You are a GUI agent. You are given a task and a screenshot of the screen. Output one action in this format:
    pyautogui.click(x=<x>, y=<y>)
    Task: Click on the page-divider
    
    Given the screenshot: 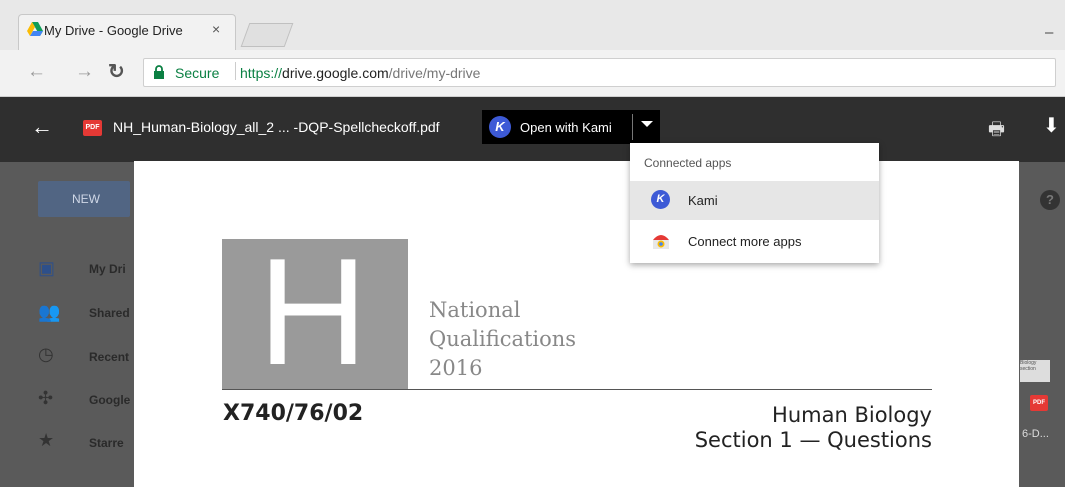 What is the action you would take?
    pyautogui.click(x=577, y=389)
    